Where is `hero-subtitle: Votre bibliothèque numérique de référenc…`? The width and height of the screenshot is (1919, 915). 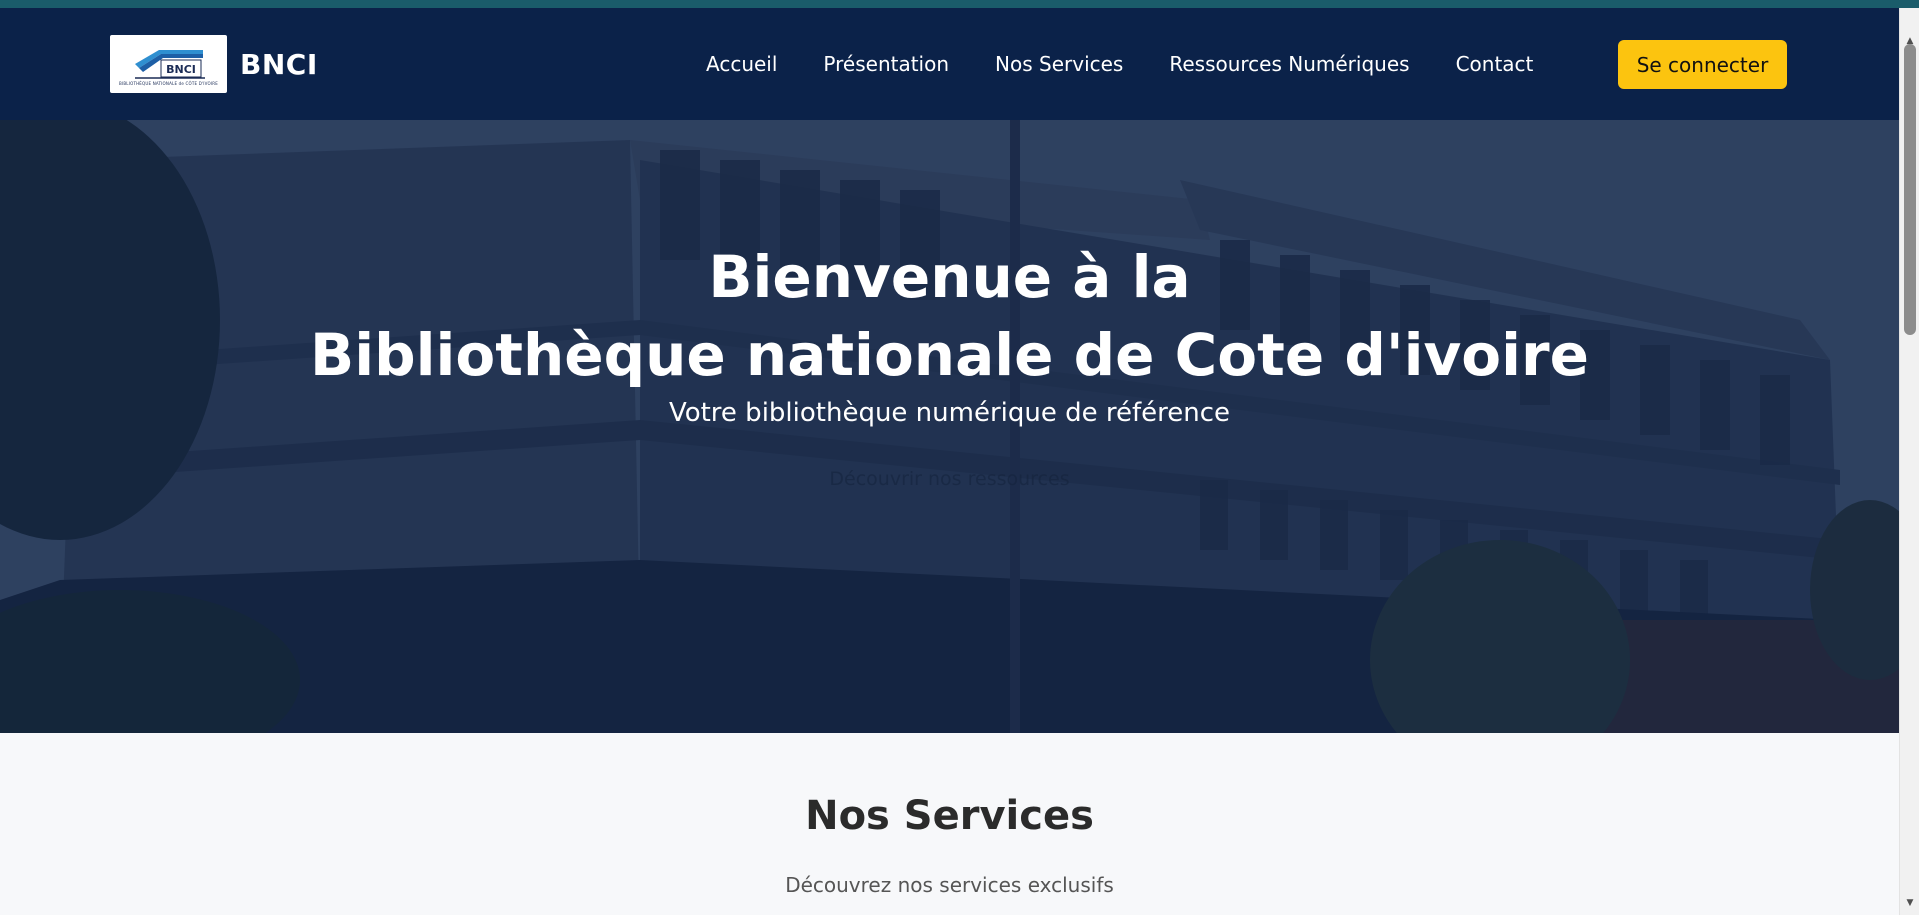
hero-subtitle: Votre bibliothèque numérique de référenc… is located at coordinates (949, 413).